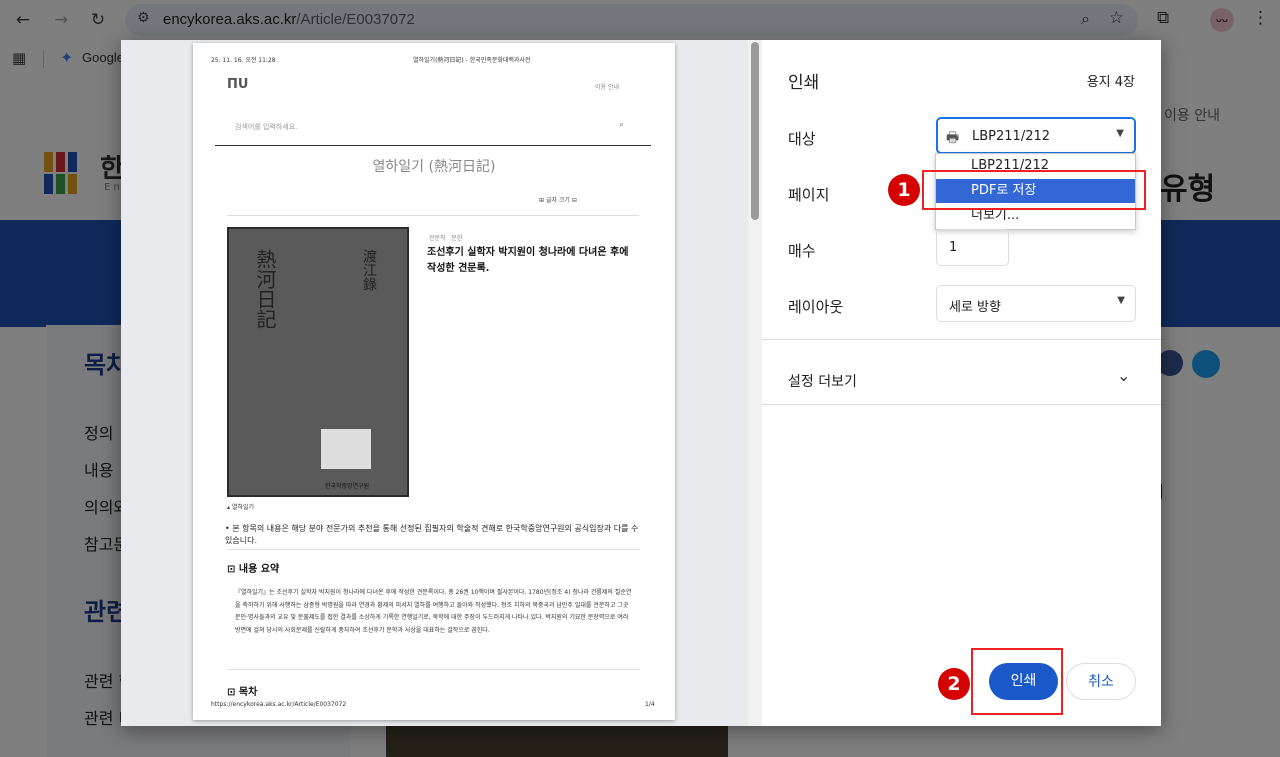 This screenshot has width=1280, height=757. I want to click on preview-logo: ΠU, so click(238, 84).